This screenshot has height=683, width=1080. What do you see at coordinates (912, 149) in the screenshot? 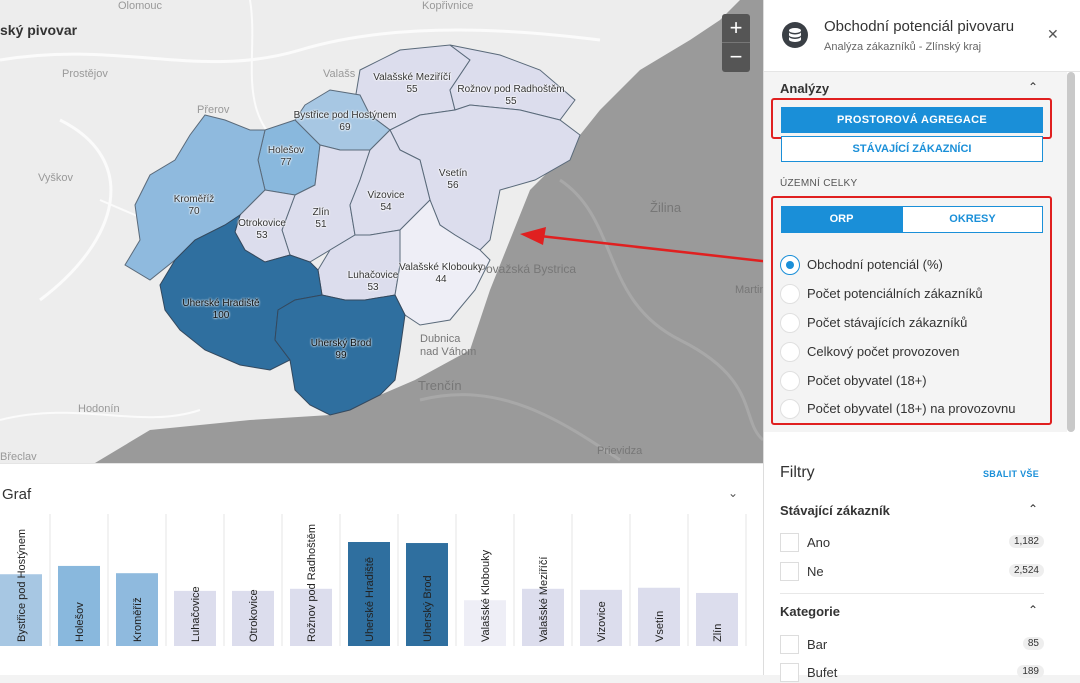
I see `stavajici-zakaznici-button: STÁVAJÍCÍ ZÁKAZNÍCI` at bounding box center [912, 149].